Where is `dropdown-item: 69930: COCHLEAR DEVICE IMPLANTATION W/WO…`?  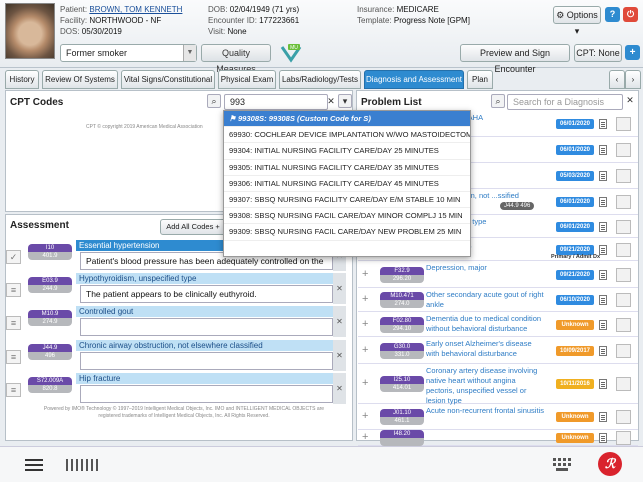
dropdown-item: 69930: COCHLEAR DEVICE IMPLANTATION W/WO… is located at coordinates (347, 135).